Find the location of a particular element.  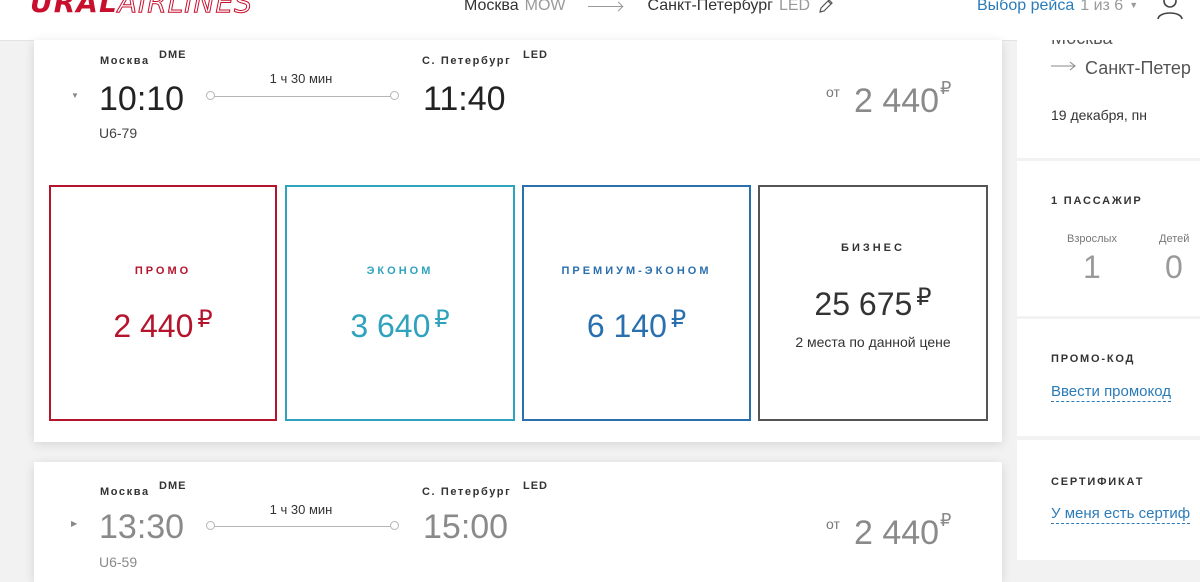

adults-count: 1 is located at coordinates (1092, 267).